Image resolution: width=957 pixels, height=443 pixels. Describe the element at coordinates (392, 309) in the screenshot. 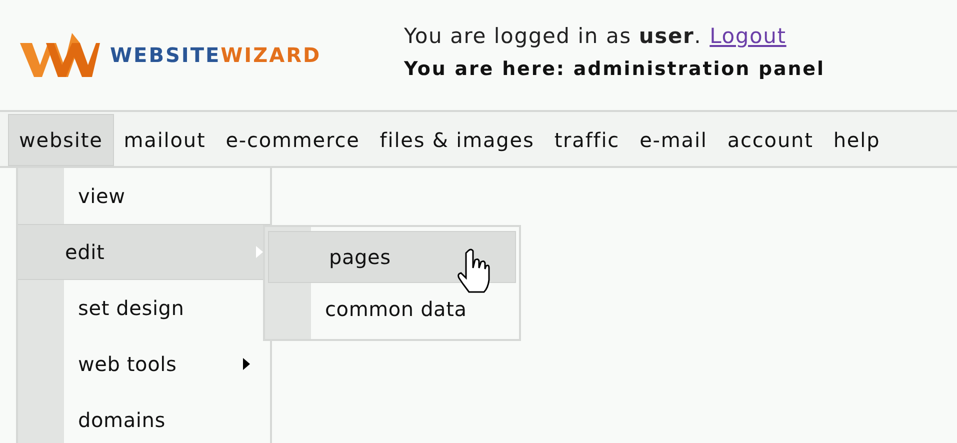

I see `menu-item: common data` at that location.